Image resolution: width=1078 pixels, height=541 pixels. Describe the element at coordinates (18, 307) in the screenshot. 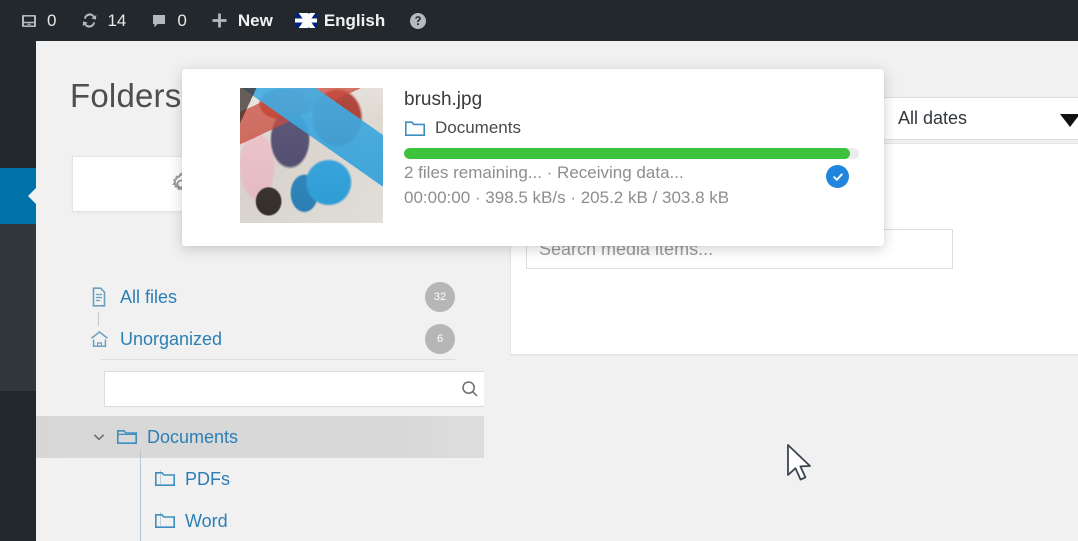

I see `admin-menu-submenu` at that location.